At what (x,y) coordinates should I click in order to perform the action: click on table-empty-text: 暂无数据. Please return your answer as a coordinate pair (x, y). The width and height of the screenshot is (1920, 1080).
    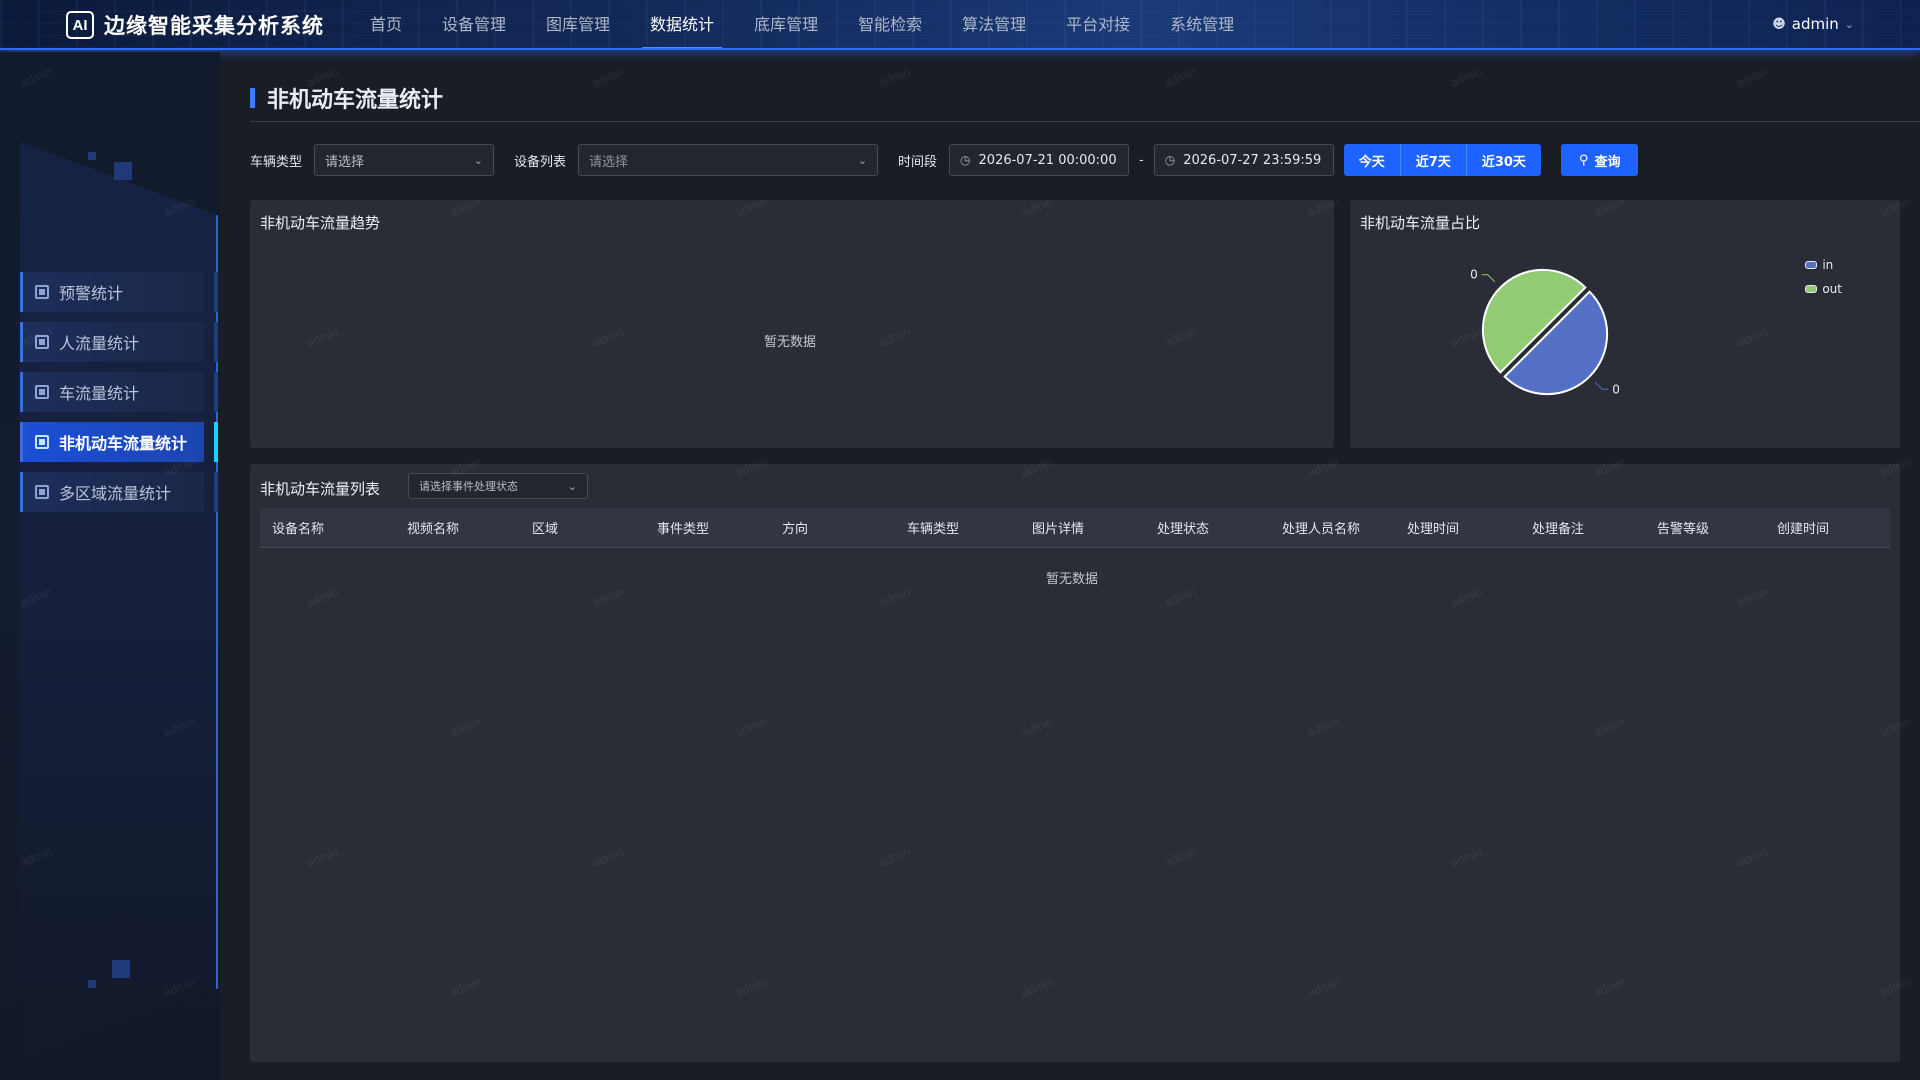
    Looking at the image, I should click on (1072, 579).